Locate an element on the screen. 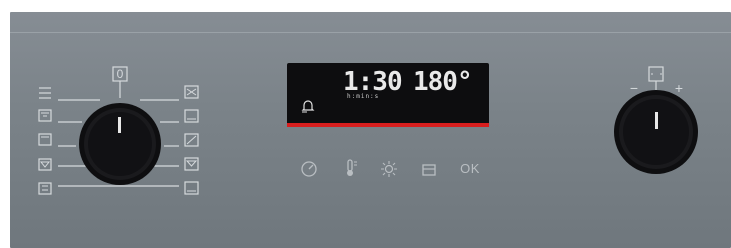 Image resolution: width=731 pixels, height=248 pixels. childlock-button is located at coordinates (429, 170).